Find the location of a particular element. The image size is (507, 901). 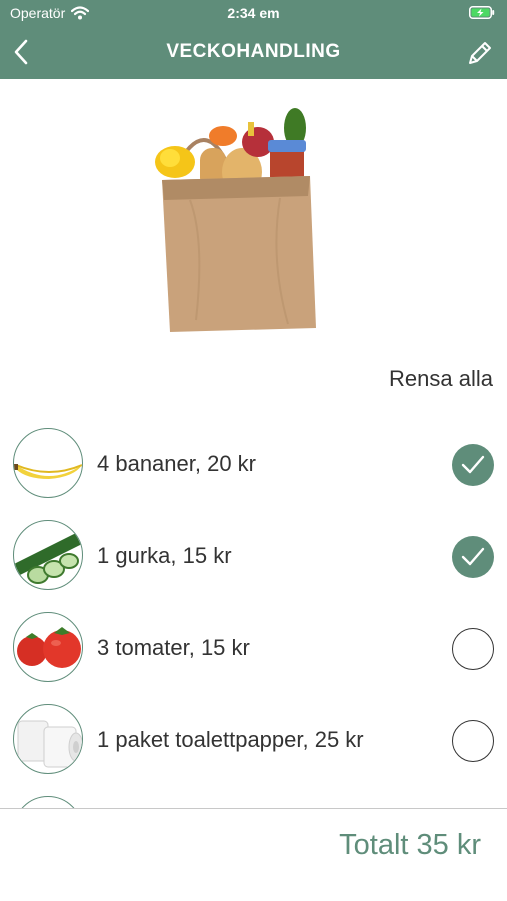

list-item-label: 1 gurka, 15 kr is located at coordinates (164, 555).